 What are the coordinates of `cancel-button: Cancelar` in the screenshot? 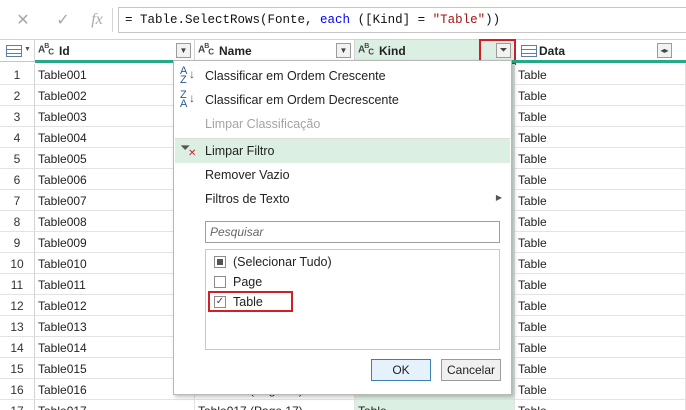 It's located at (471, 370).